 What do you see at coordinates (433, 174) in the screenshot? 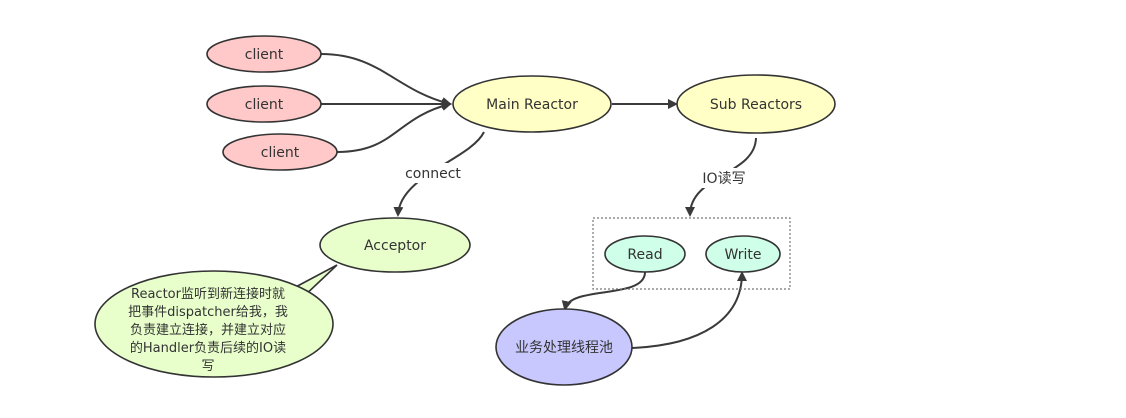
I see `edge-label-connect: connect` at bounding box center [433, 174].